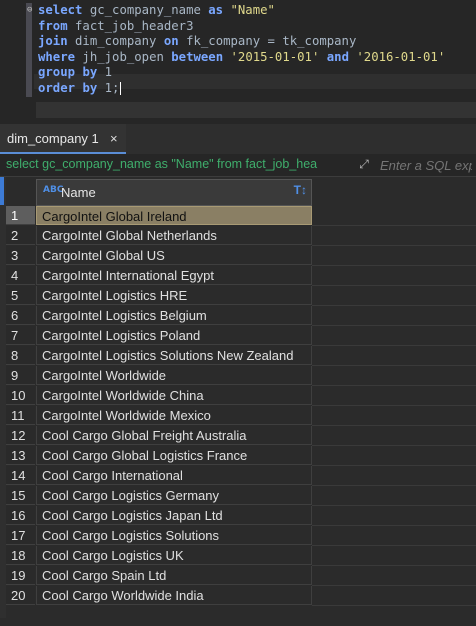 The height and width of the screenshot is (626, 476). What do you see at coordinates (241, 11) in the screenshot?
I see `code-line: select gc_company_name as "Name"` at bounding box center [241, 11].